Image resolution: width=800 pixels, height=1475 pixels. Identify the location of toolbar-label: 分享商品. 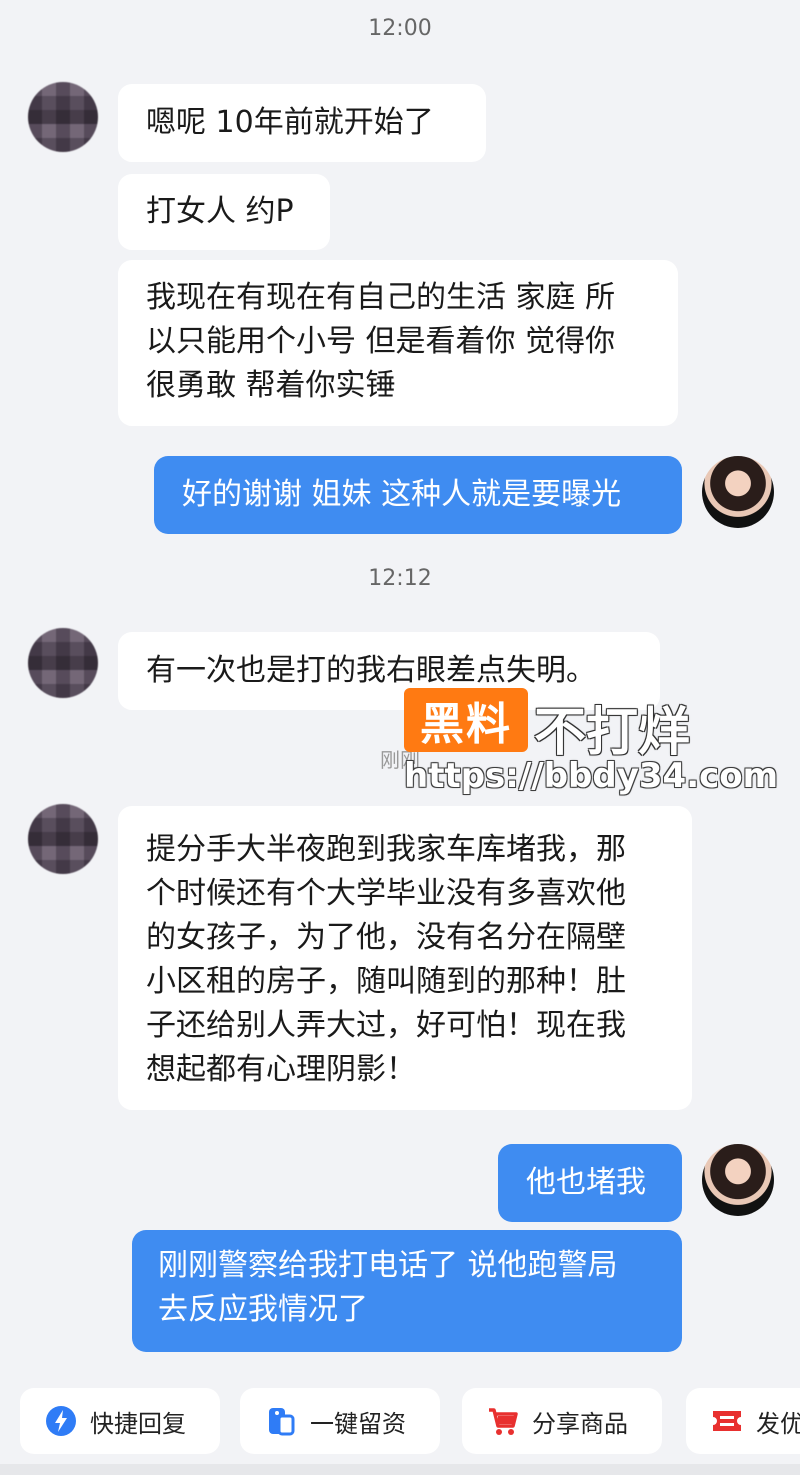
(580, 1423).